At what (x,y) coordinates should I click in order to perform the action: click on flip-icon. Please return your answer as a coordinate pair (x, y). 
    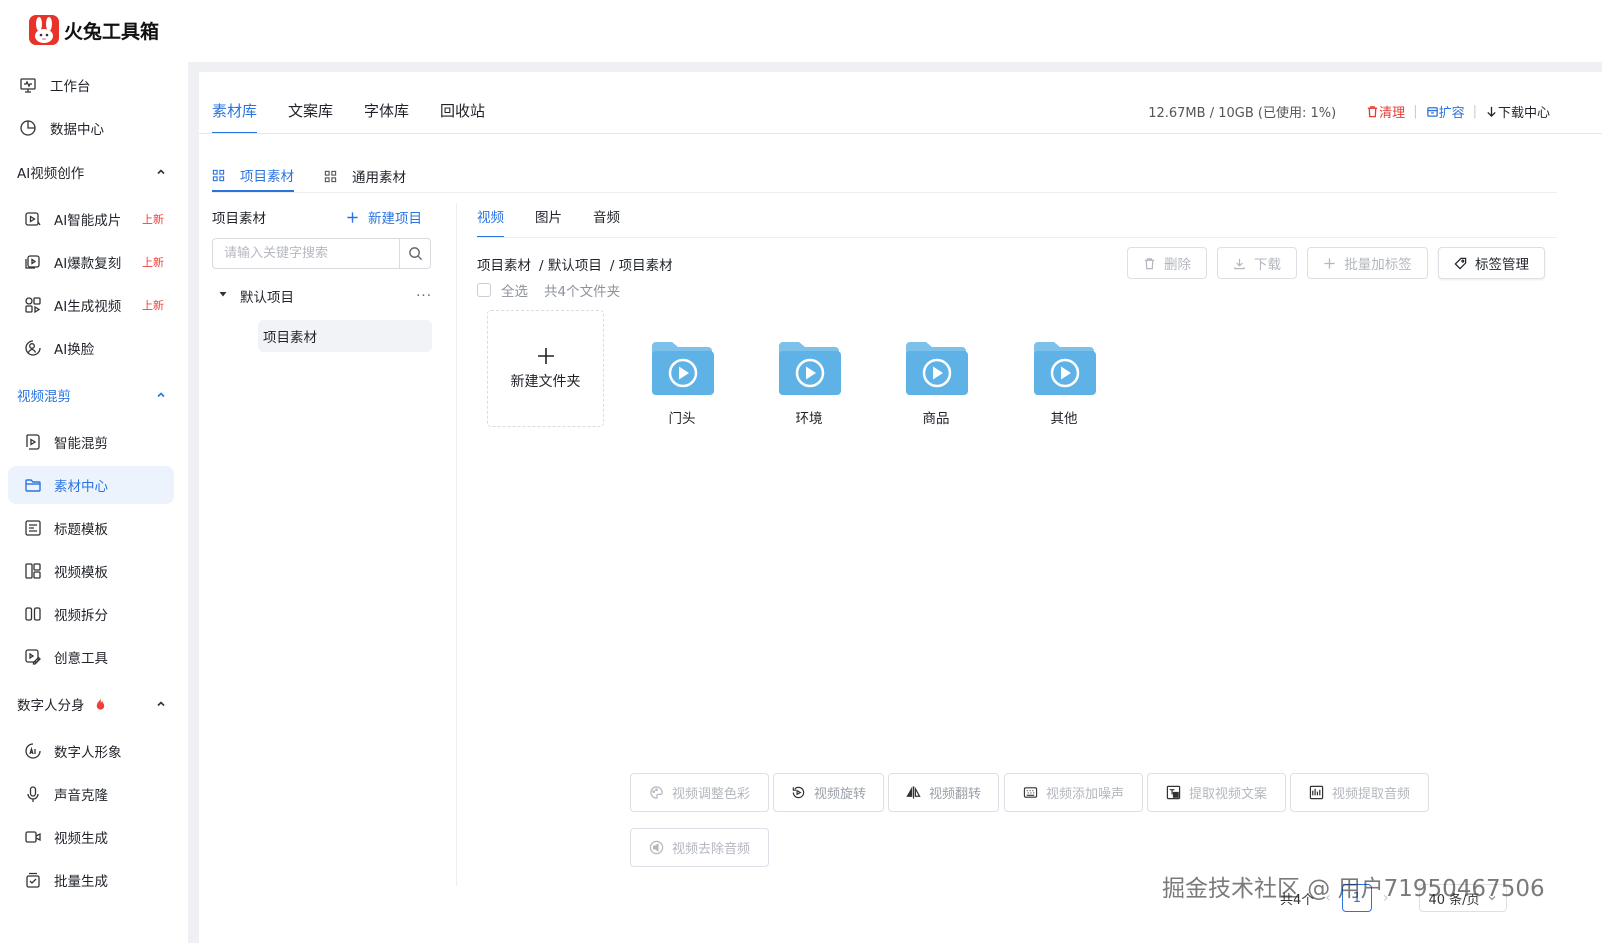
    Looking at the image, I should click on (913, 792).